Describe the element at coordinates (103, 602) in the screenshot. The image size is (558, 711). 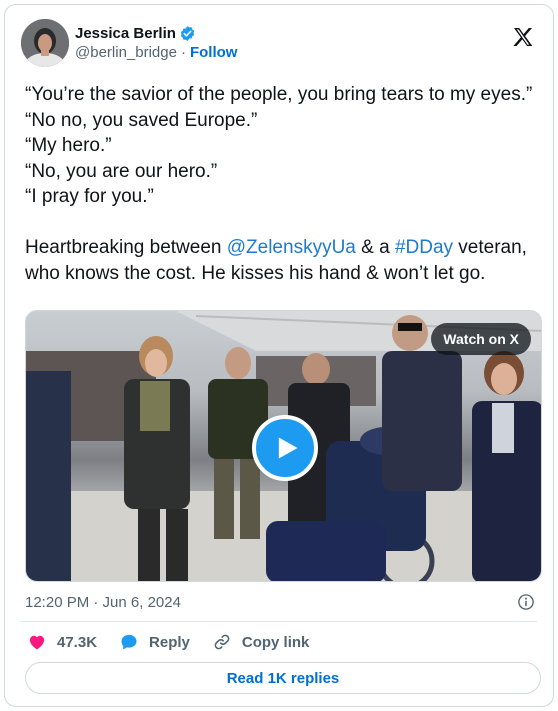
I see `timestamp: 12:20 PM · Jun 6, 2024` at that location.